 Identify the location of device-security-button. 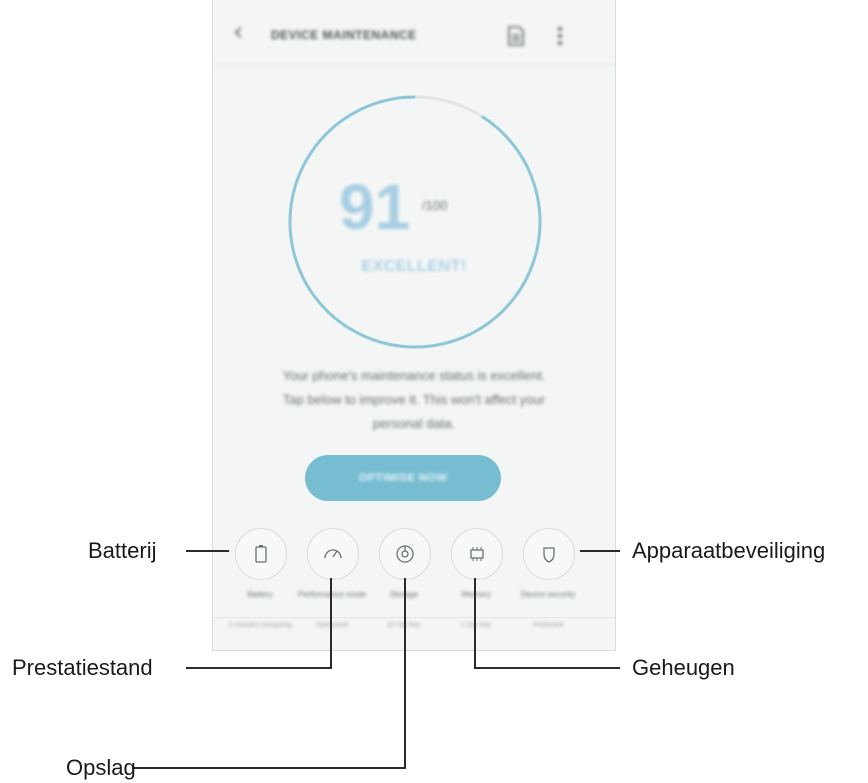
(549, 554).